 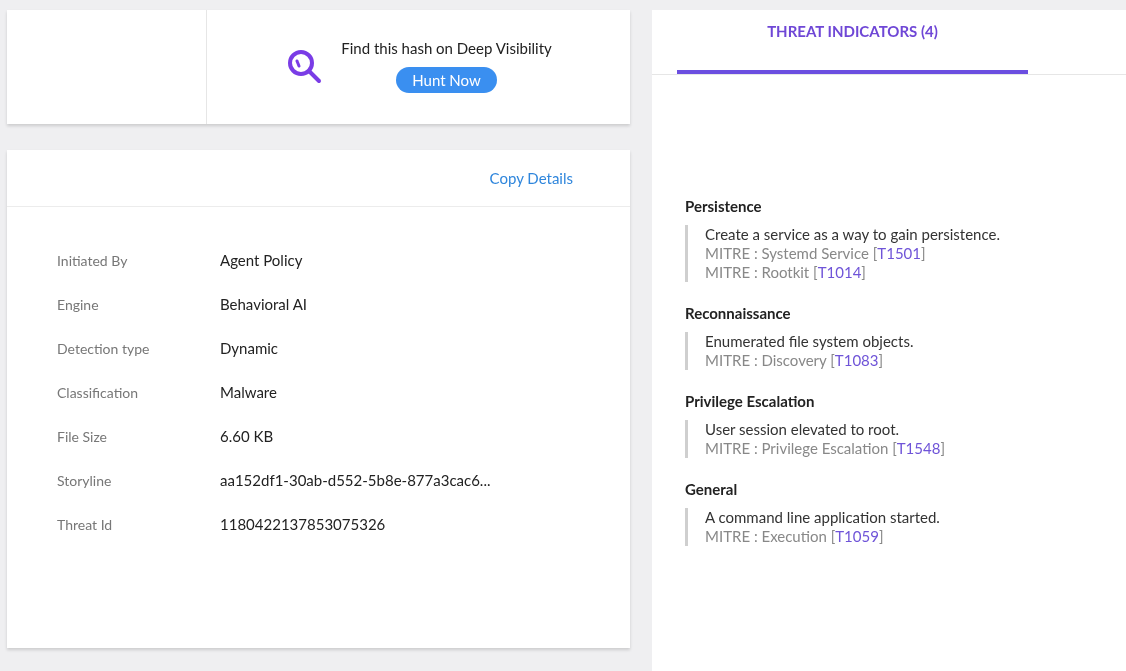 I want to click on mitre-technique: MITRE : Discovery [T1083], so click(x=795, y=360).